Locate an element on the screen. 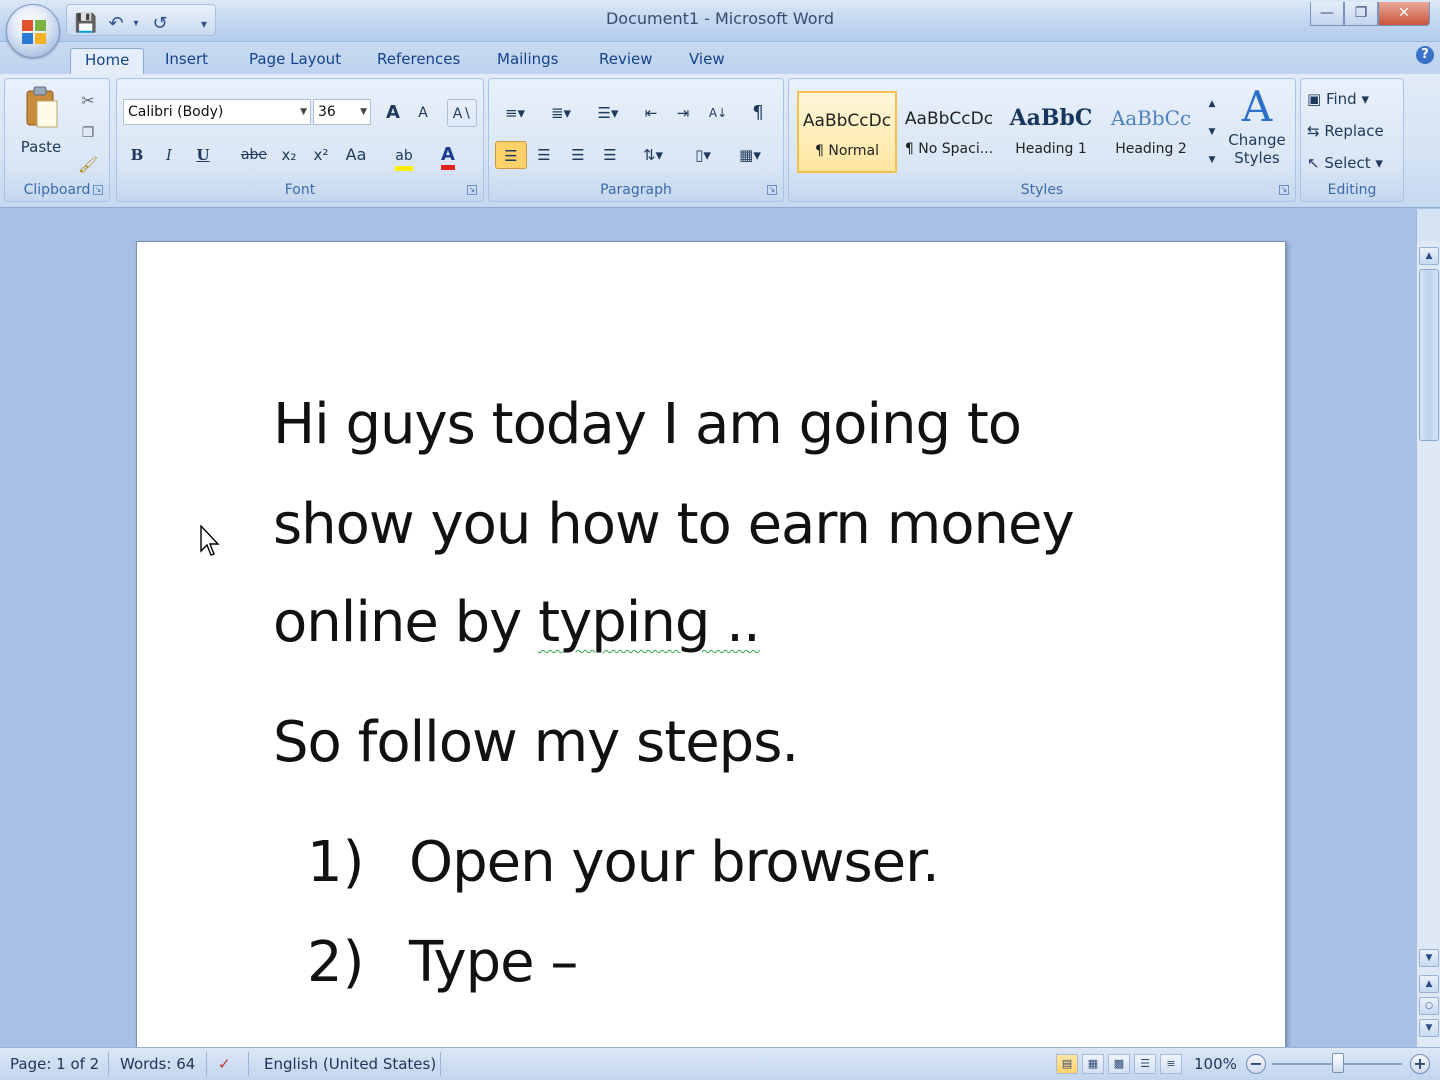  print-layout-view-icon: ▤ is located at coordinates (1067, 1064).